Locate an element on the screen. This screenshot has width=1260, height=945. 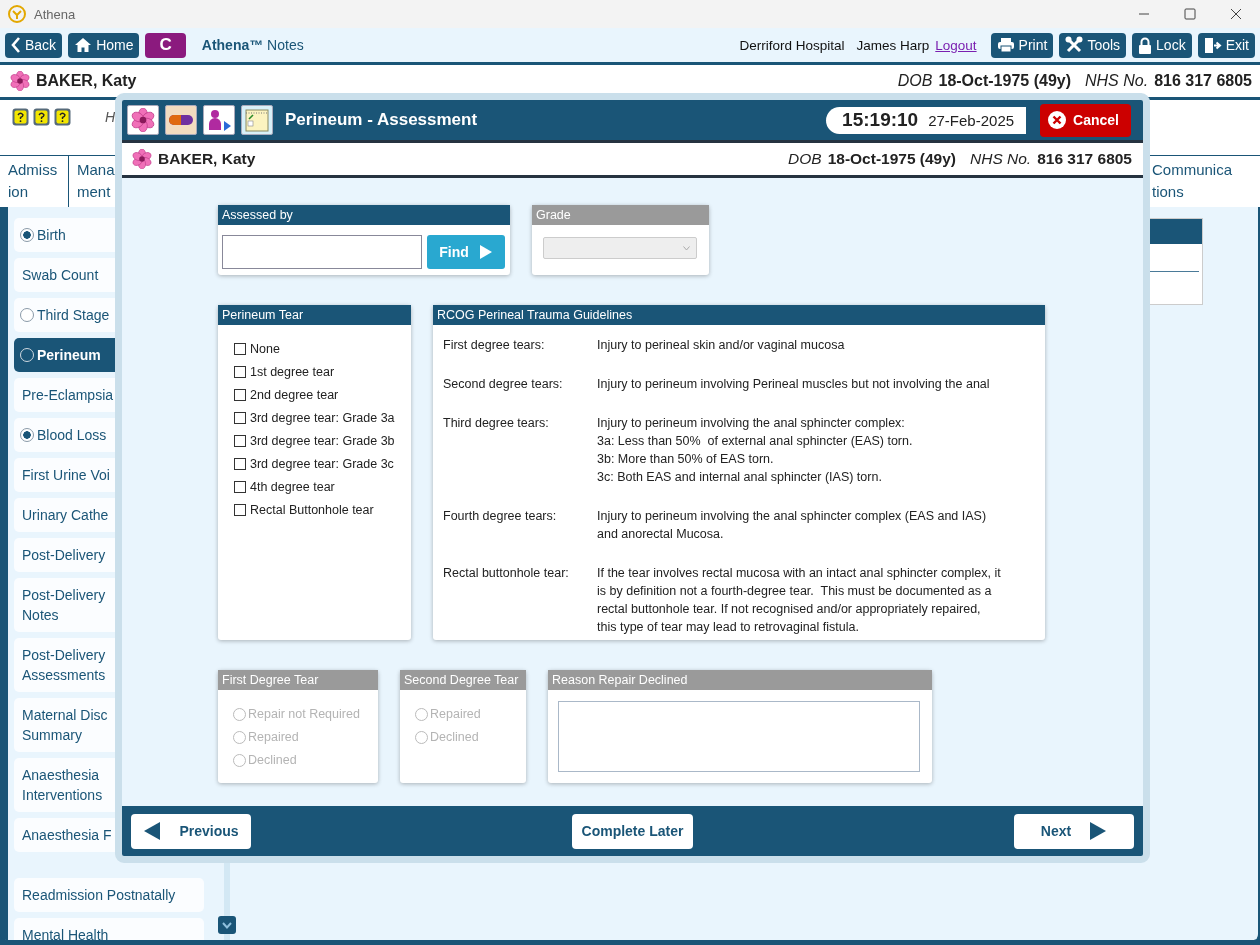
card-title: Grade is located at coordinates (620, 215).